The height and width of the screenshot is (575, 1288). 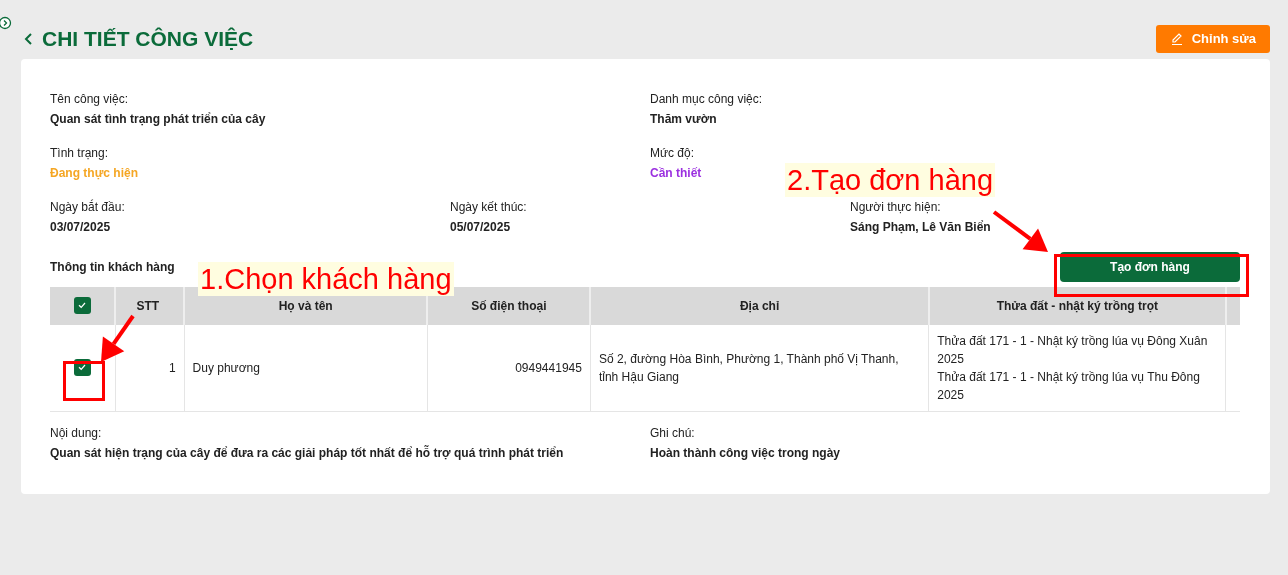 I want to click on field-label: Mức độ:, so click(x=672, y=153).